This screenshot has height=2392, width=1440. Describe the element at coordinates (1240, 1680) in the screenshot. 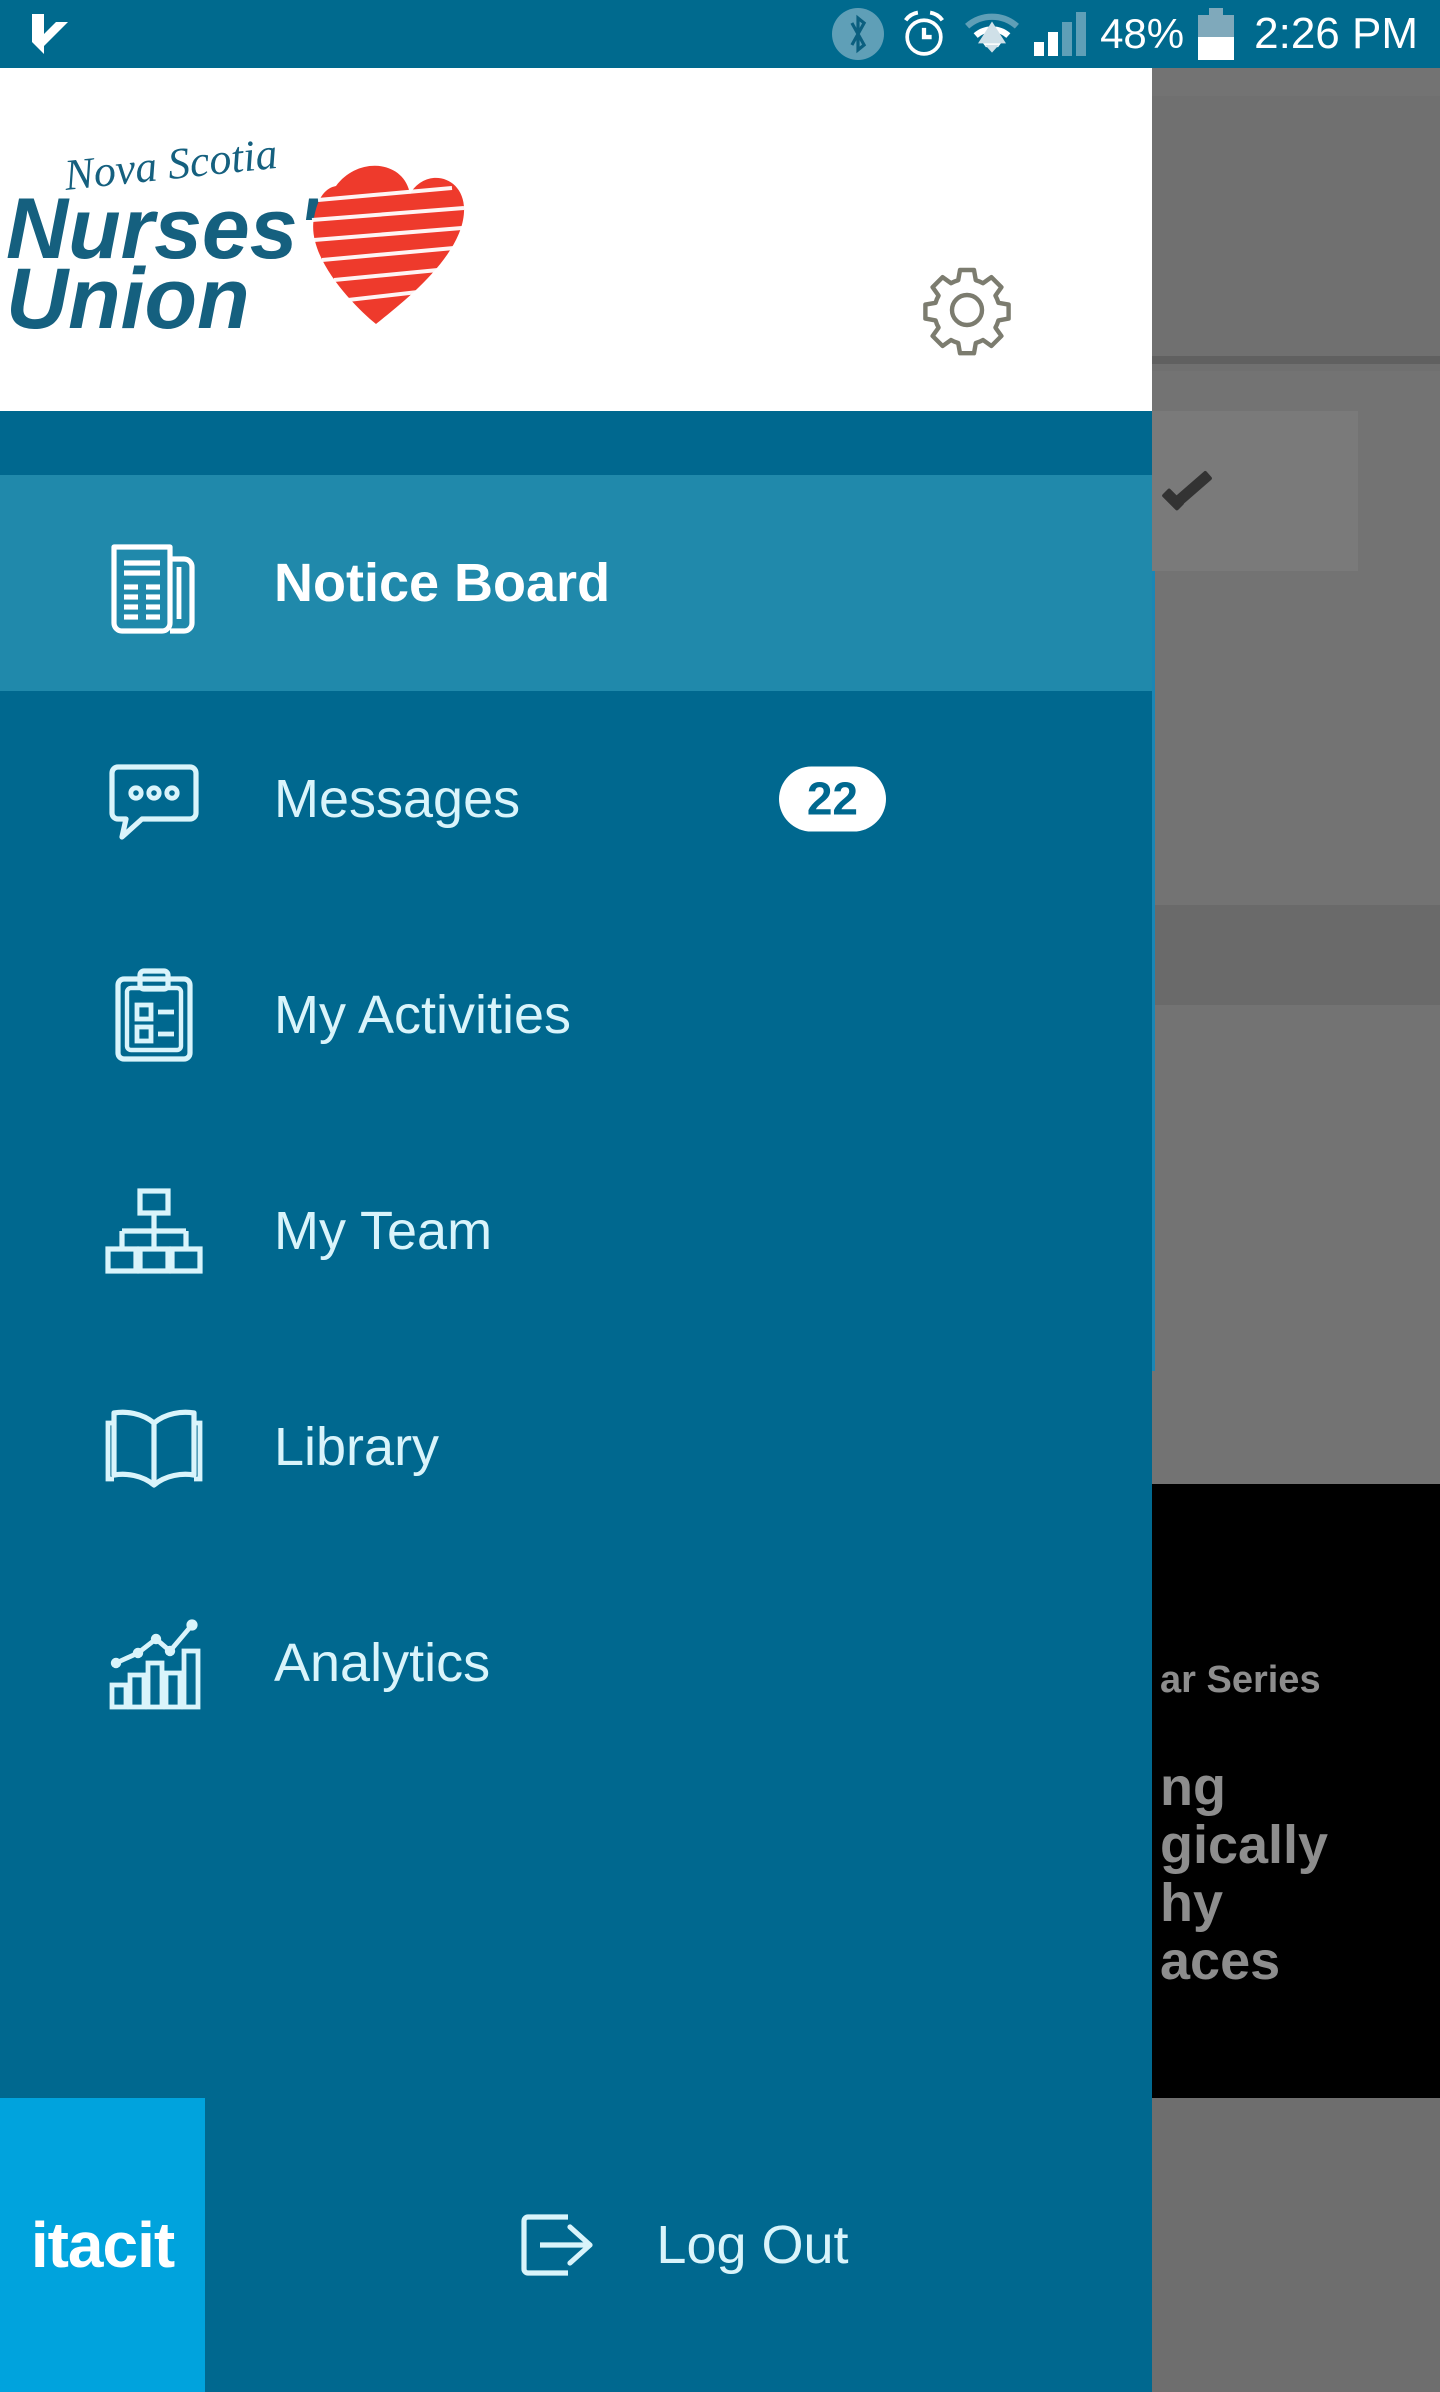

I see `background-card-line: ar Series` at that location.